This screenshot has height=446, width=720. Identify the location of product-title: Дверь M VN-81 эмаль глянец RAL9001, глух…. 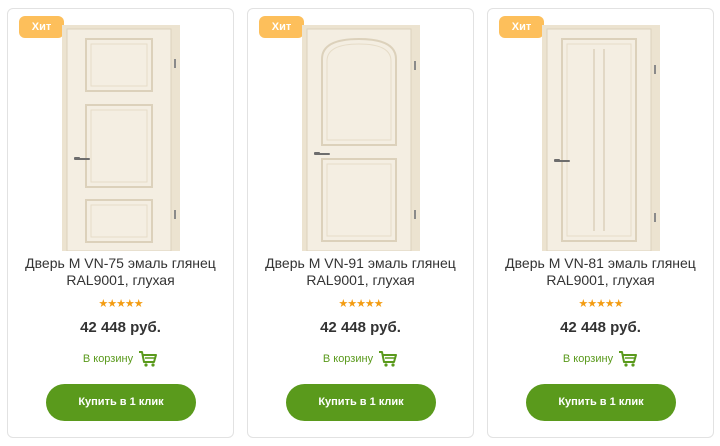
(600, 272).